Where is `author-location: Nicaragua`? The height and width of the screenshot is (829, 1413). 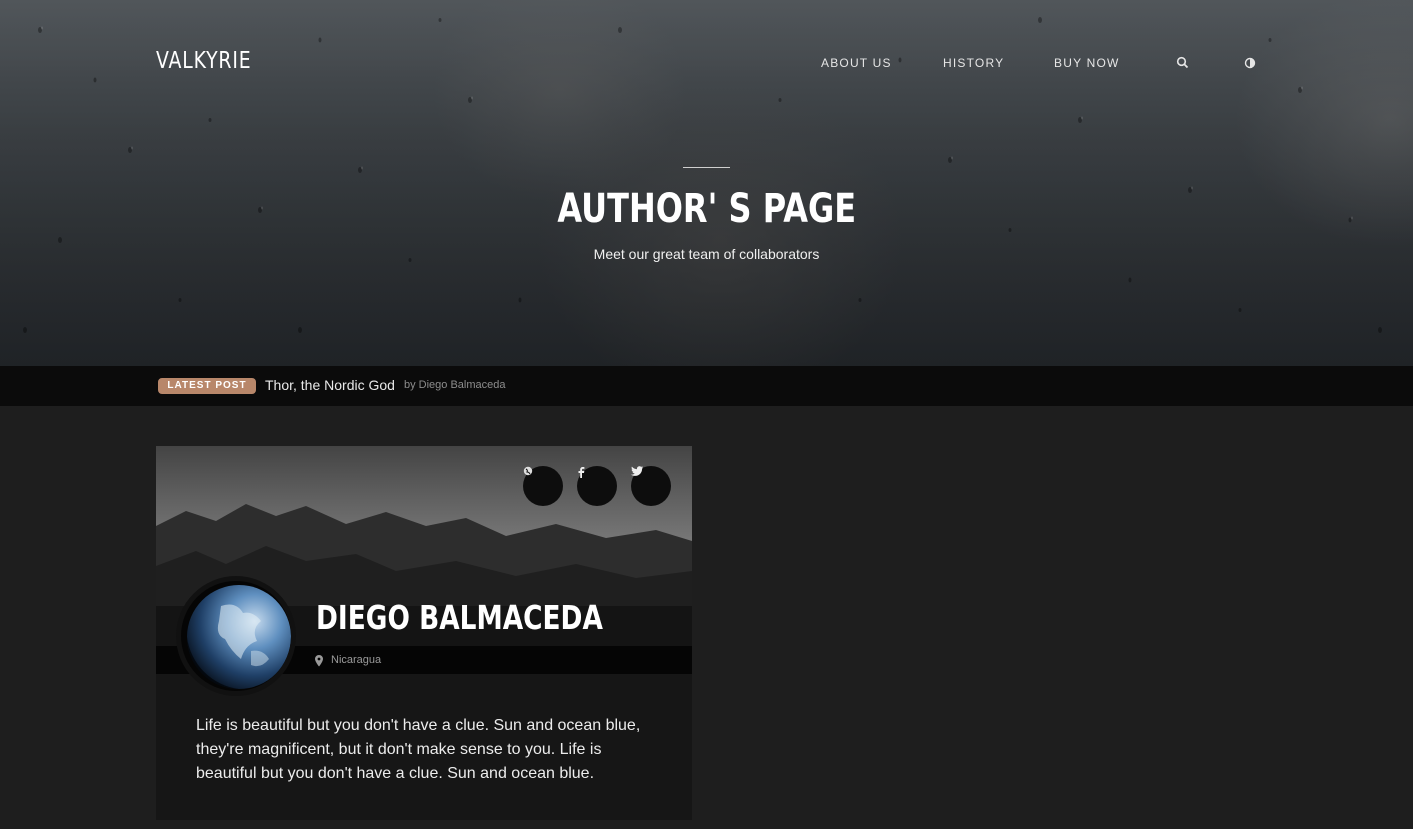
author-location: Nicaragua is located at coordinates (356, 660).